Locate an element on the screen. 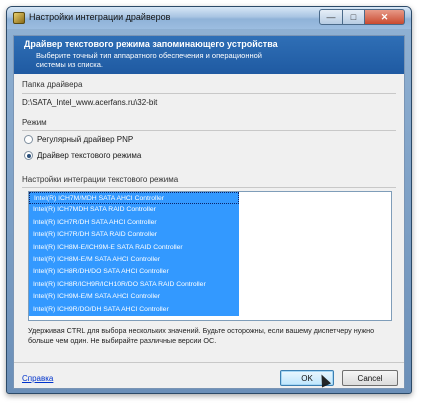  radio-regular-pnp: Регулярный драйвер PNP is located at coordinates (78, 139).